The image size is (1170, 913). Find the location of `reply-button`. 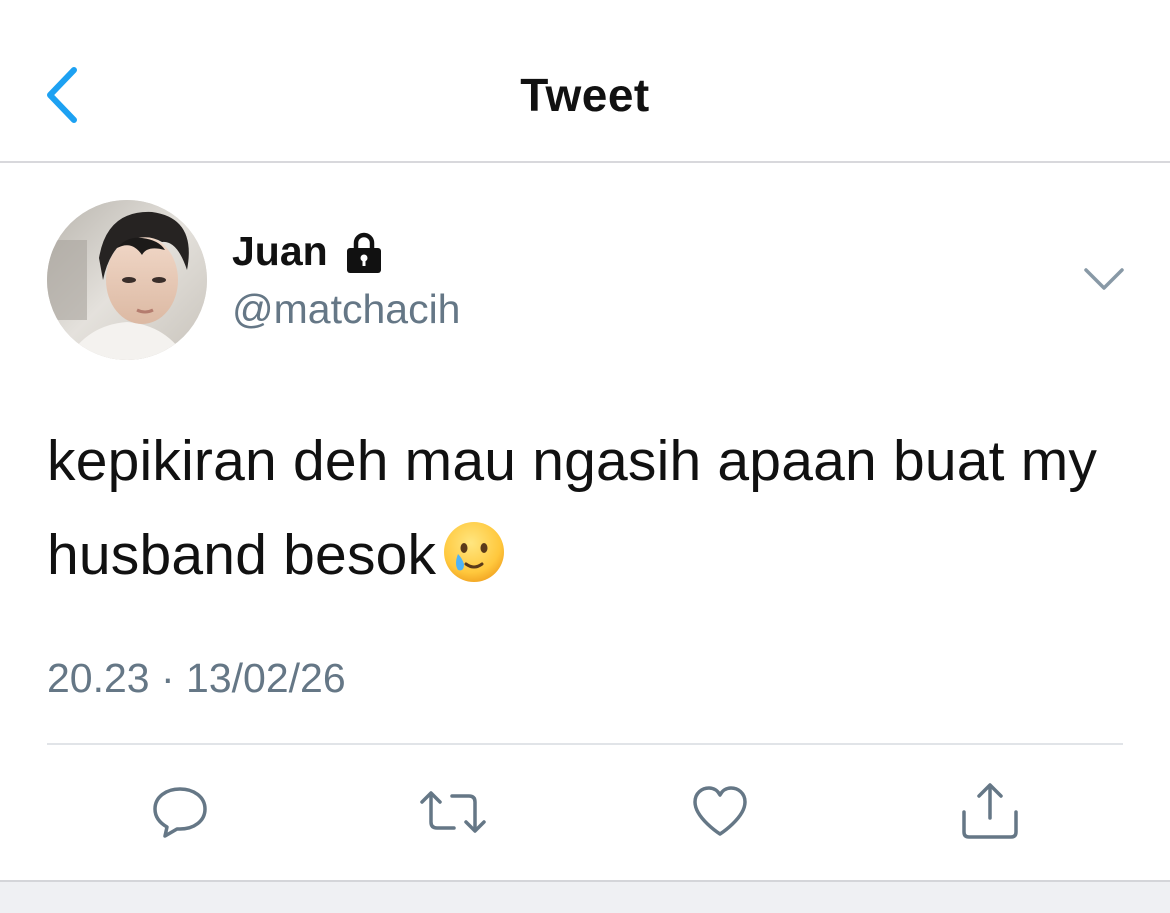

reply-button is located at coordinates (180, 812).